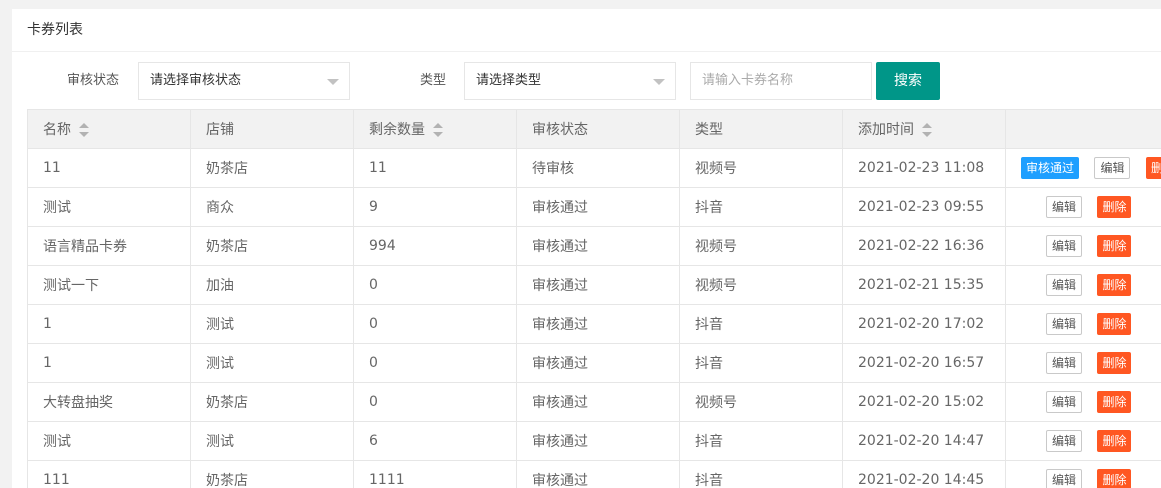 This screenshot has width=1161, height=488. I want to click on cell-time: 2021-02-22 16:36, so click(924, 246).